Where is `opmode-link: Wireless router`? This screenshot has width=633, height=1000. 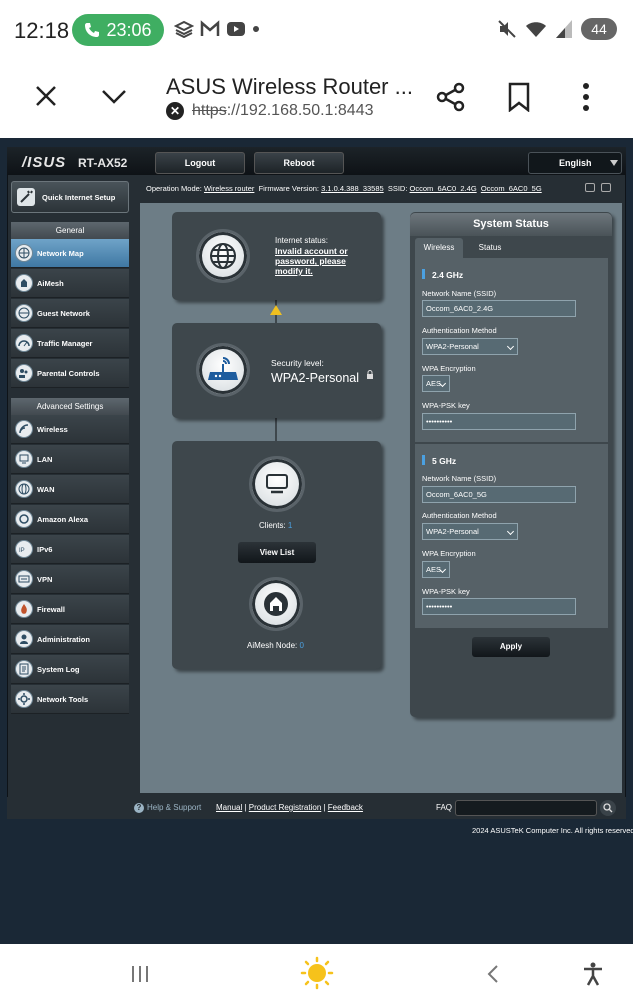
opmode-link: Wireless router is located at coordinates (229, 188).